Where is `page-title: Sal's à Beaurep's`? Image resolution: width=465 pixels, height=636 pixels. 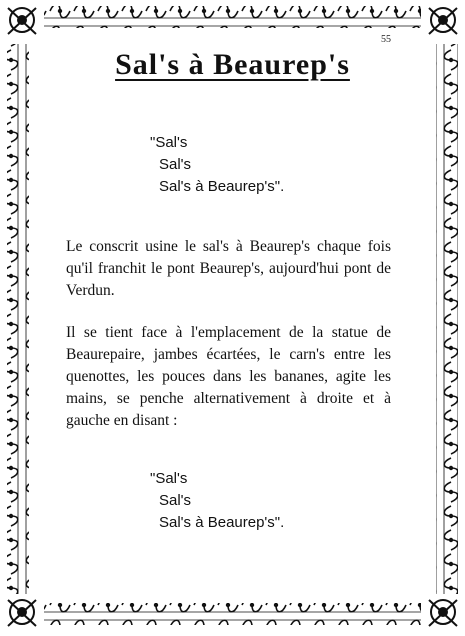
page-title: Sal's à Beaurep's is located at coordinates (232, 64).